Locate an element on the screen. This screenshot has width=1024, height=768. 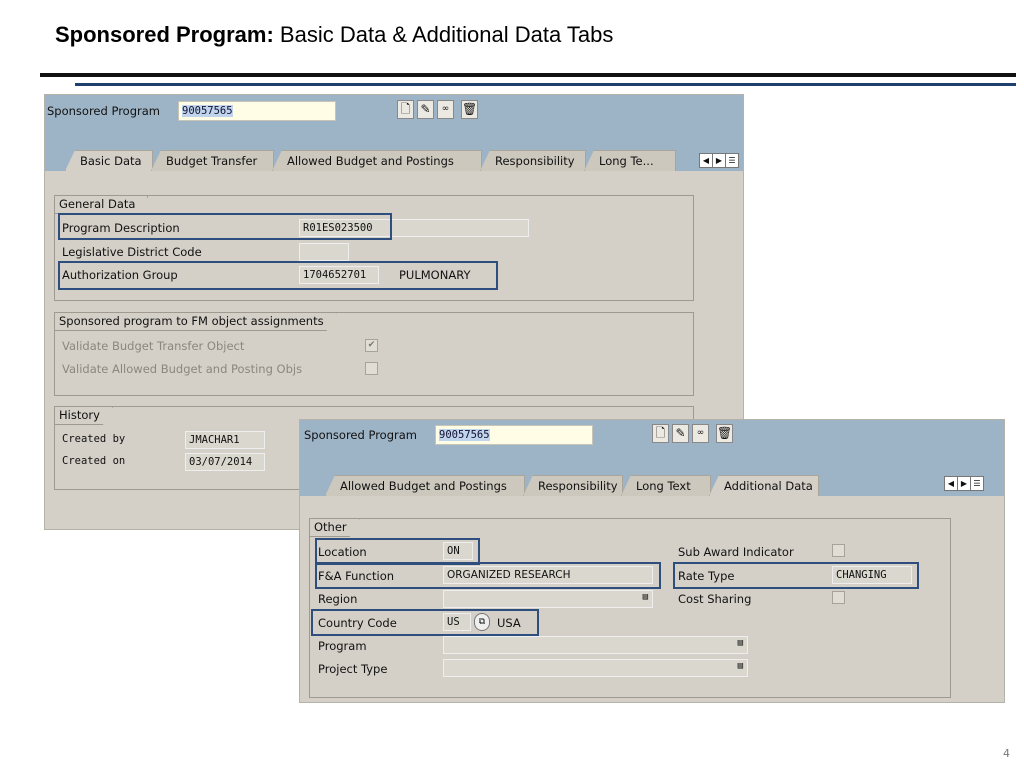
tab-additional-data: Additional Data is located at coordinates (764, 485).